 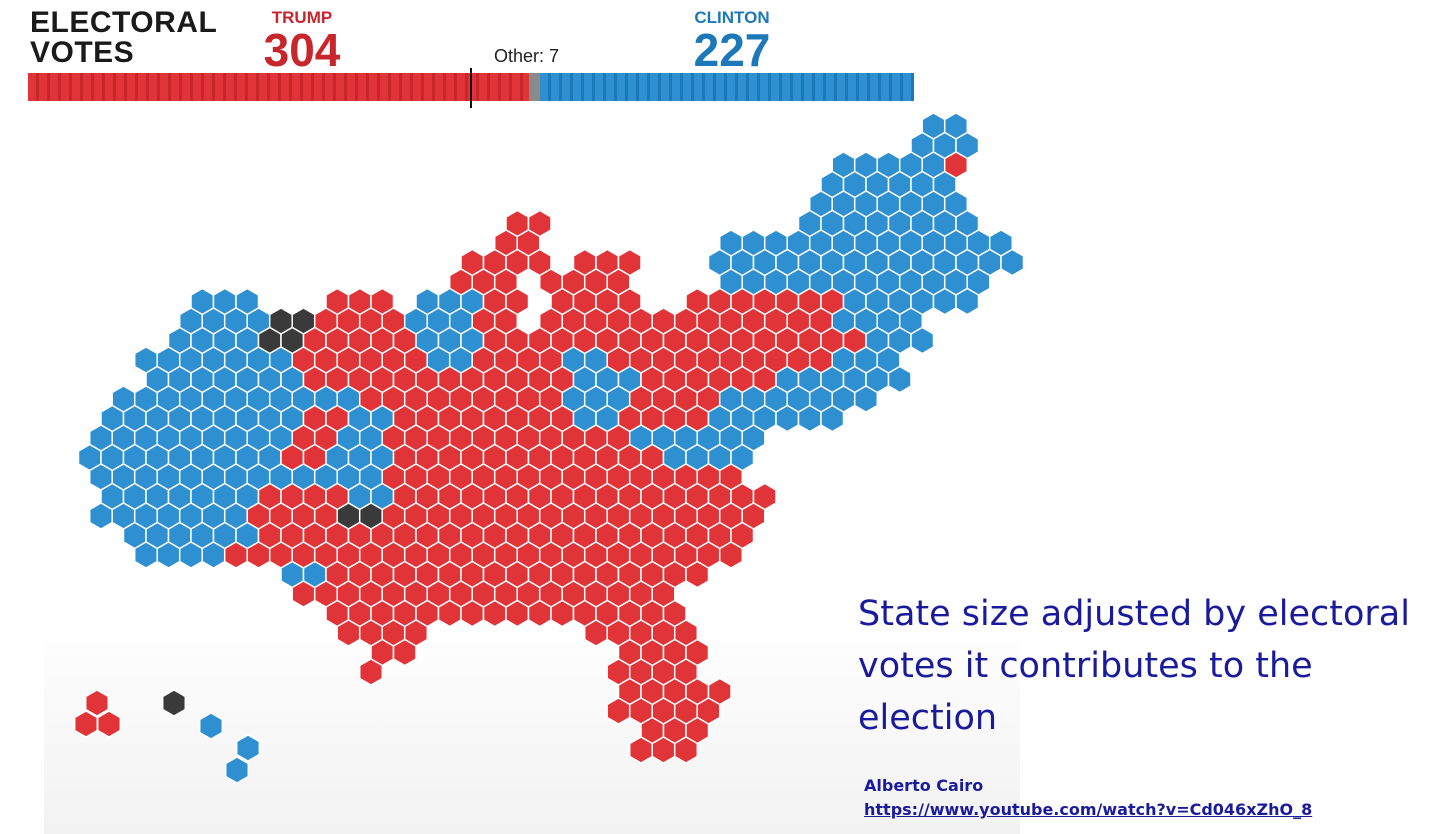 I want to click on other-bar-segment, so click(x=534, y=87).